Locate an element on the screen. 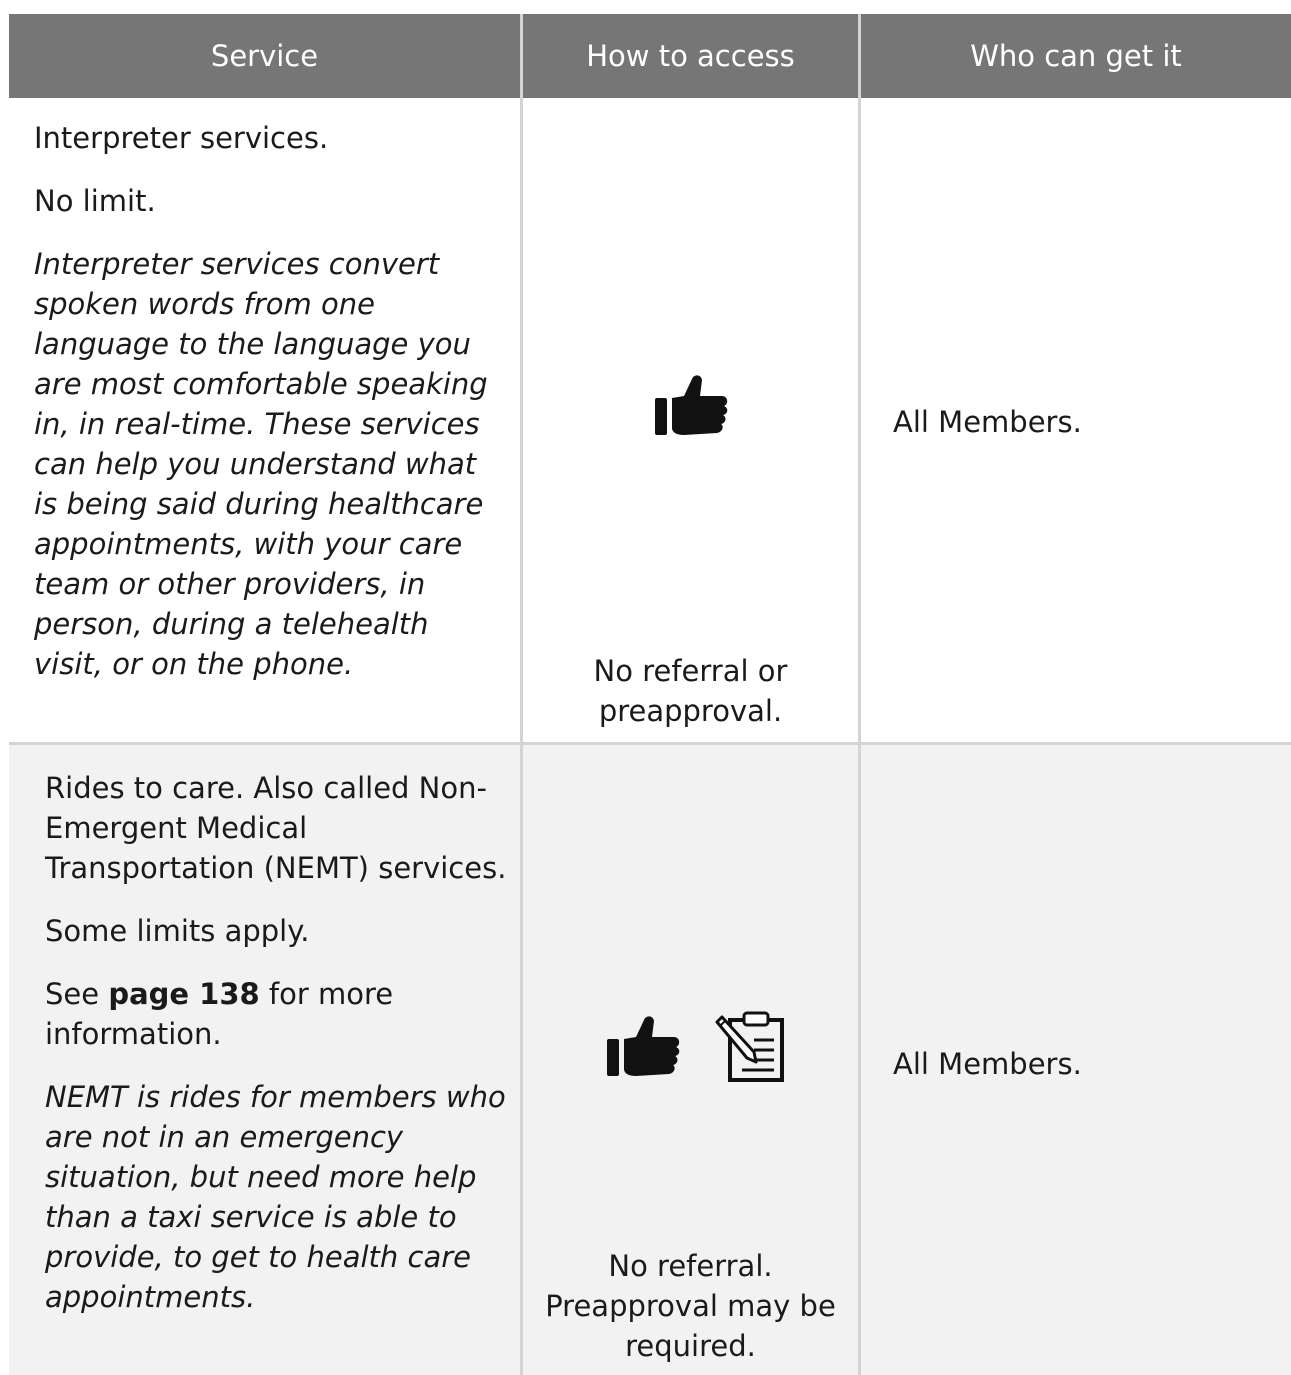  header-service-label: Service is located at coordinates (264, 56).